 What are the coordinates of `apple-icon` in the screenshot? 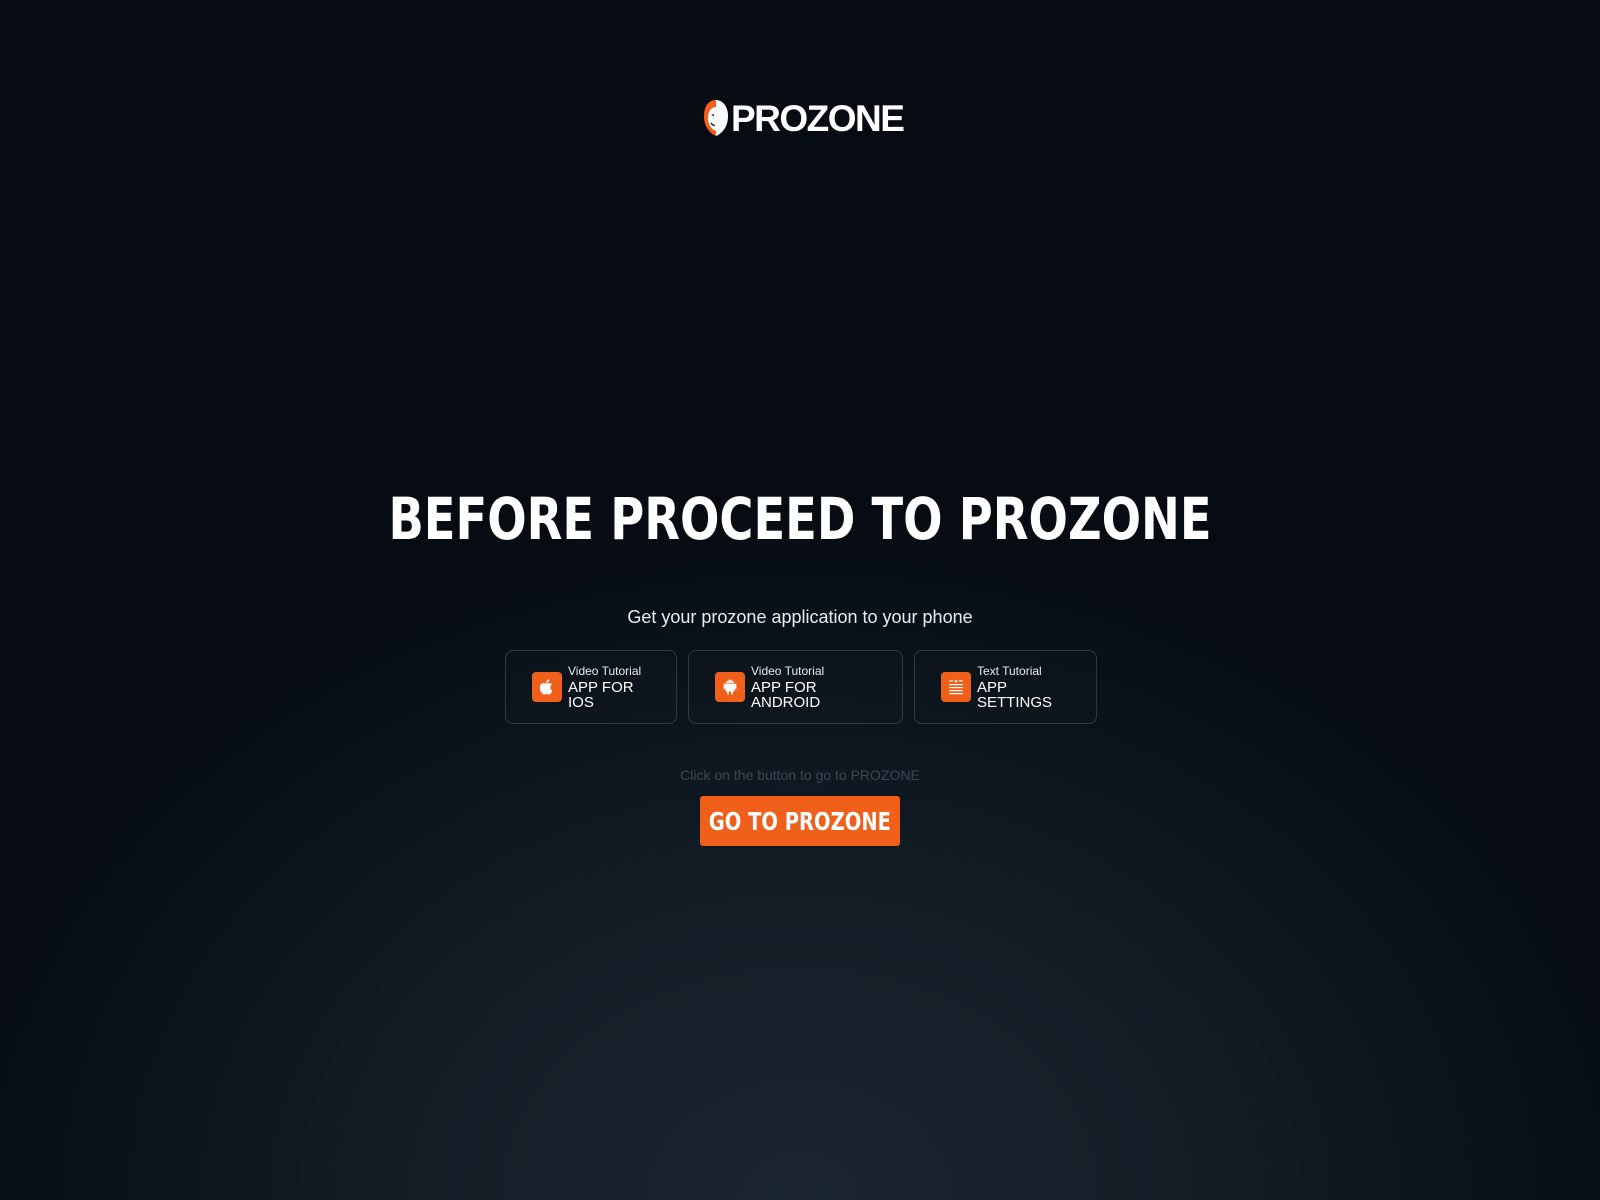 It's located at (547, 687).